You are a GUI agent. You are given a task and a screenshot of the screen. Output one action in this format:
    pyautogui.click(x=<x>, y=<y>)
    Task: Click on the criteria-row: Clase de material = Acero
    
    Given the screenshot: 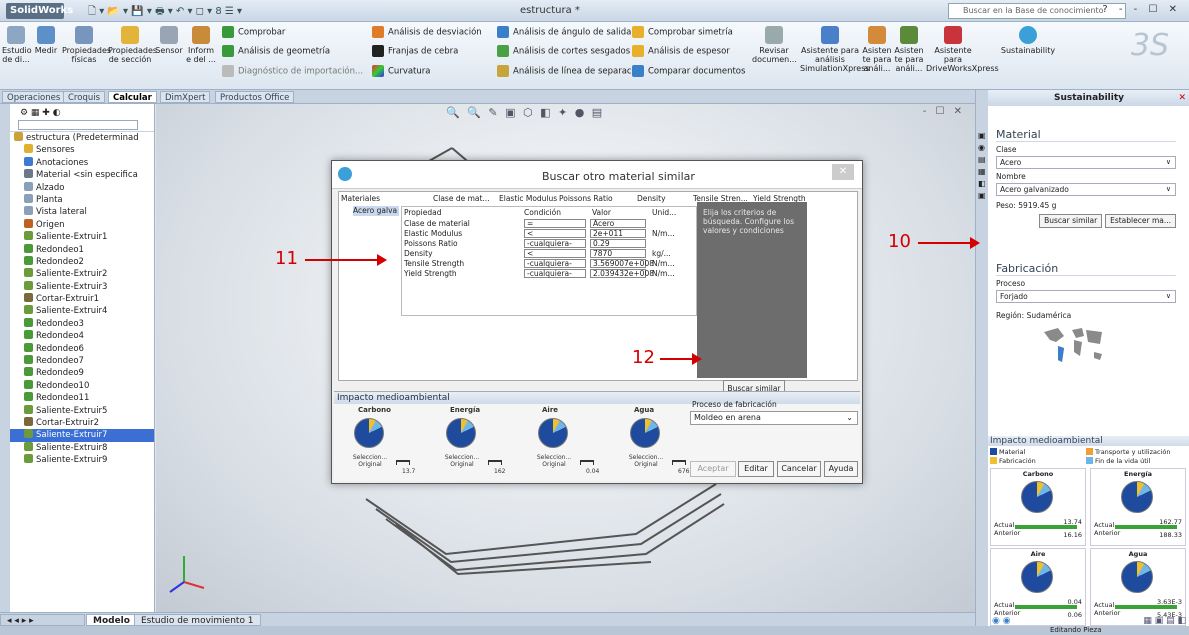 What is the action you would take?
    pyautogui.click(x=550, y=224)
    